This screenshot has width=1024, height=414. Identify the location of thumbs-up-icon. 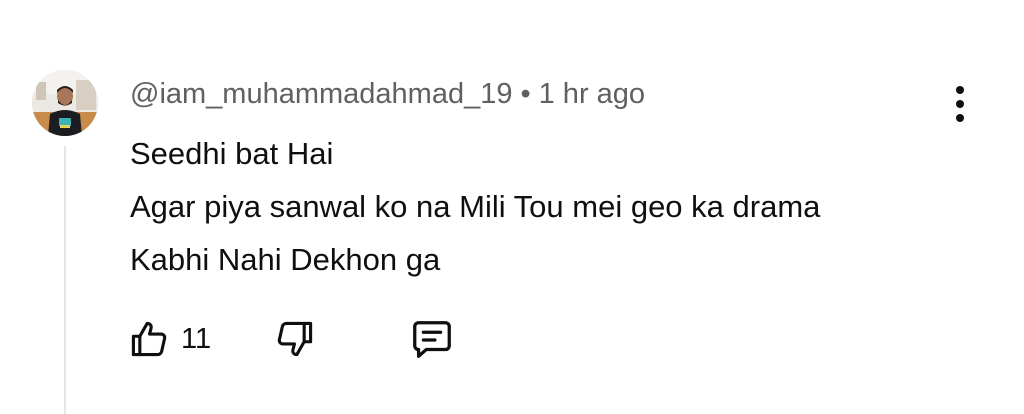
(149, 339).